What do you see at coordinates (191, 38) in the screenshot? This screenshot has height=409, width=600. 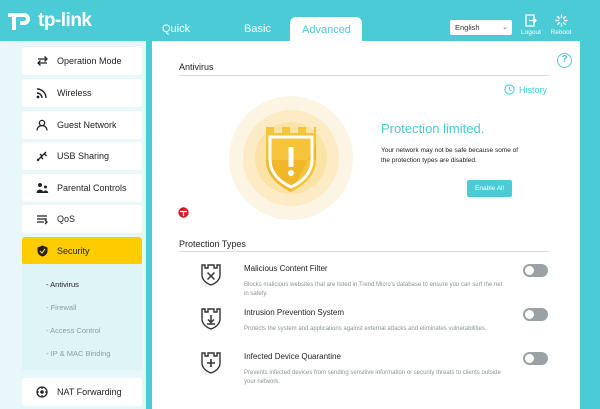 I see `tab-quick-setup: Quick Setup` at bounding box center [191, 38].